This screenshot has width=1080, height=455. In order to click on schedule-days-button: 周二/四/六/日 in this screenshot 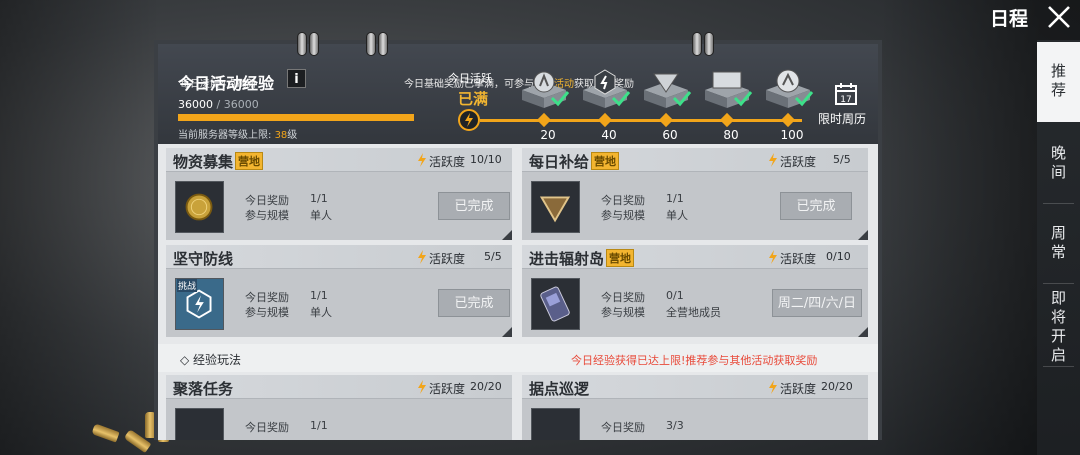, I will do `click(817, 303)`.